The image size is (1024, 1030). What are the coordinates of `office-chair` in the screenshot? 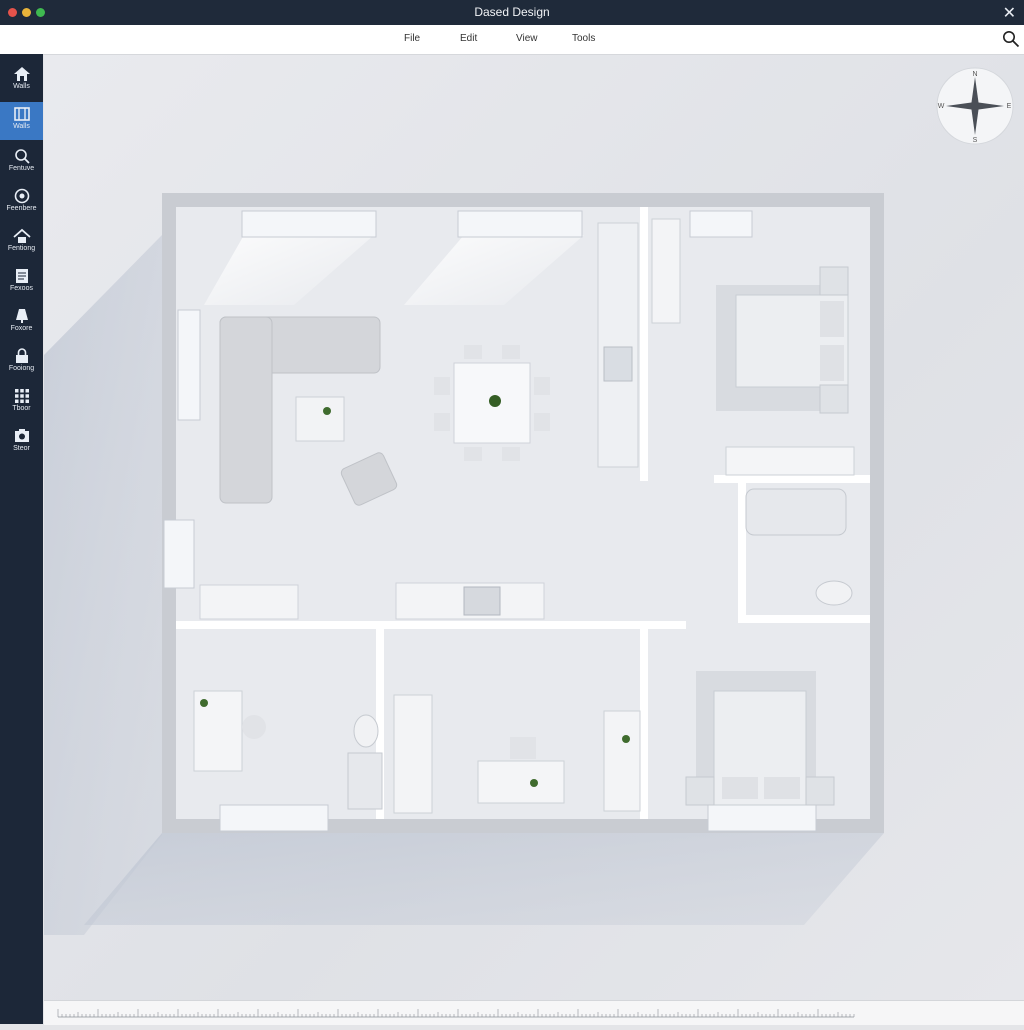 It's located at (254, 727).